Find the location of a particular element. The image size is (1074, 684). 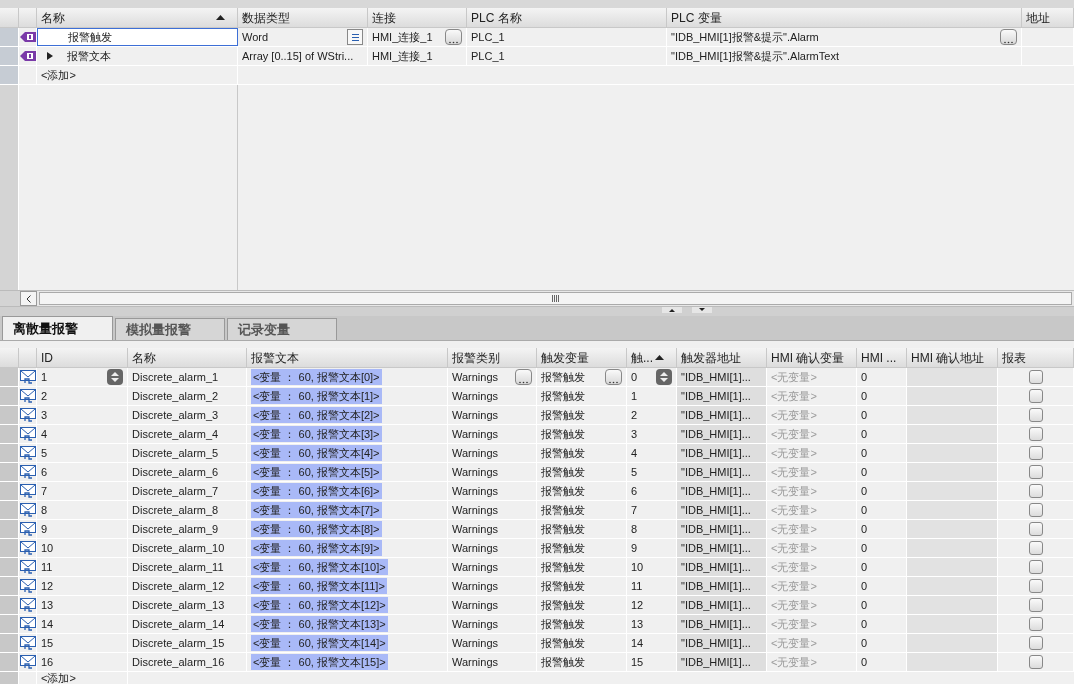

id-cell: 10 is located at coordinates (82, 548).